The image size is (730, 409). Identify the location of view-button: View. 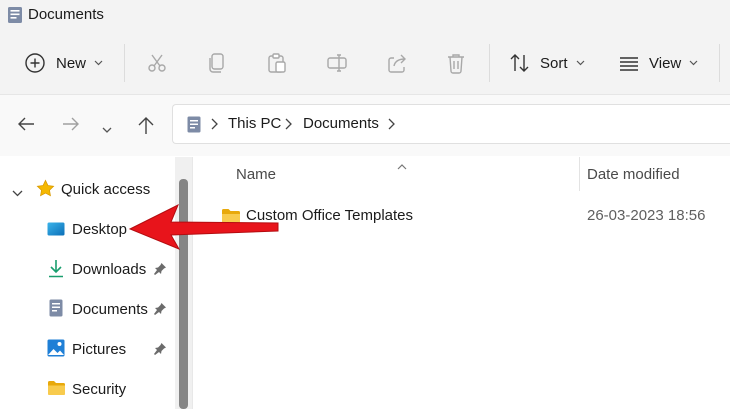
(658, 63).